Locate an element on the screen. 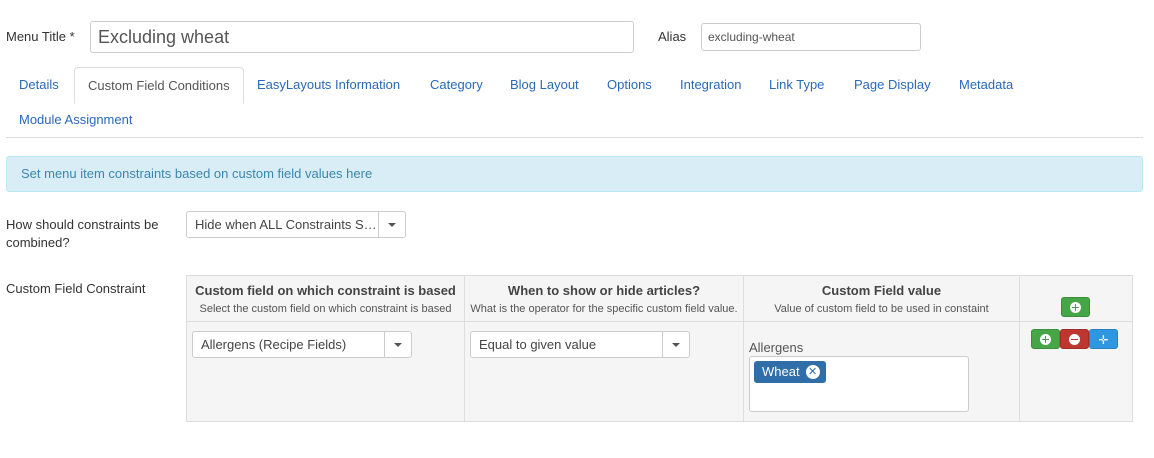 The height and width of the screenshot is (458, 1154). column-actions: ✛ is located at coordinates (1076, 348).